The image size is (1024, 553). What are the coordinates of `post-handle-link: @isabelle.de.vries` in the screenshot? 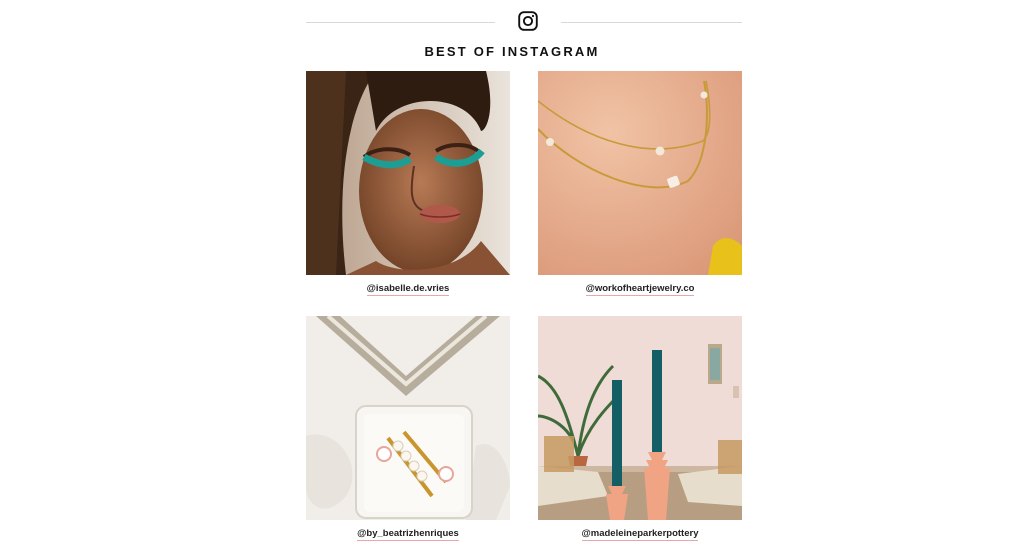 It's located at (408, 289).